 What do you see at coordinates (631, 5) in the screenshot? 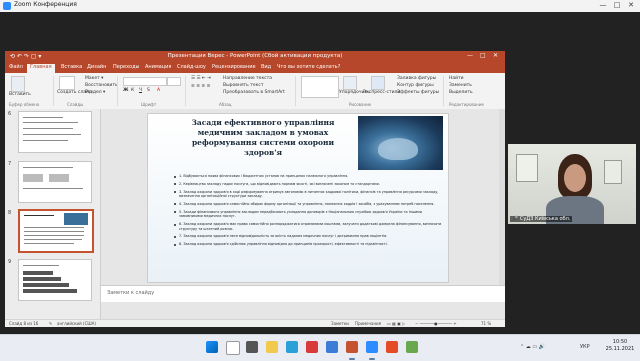
I see `close-button: ✕` at bounding box center [631, 5].